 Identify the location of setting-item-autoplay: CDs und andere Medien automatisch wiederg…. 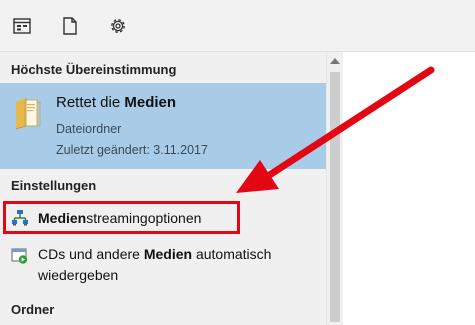
(163, 264).